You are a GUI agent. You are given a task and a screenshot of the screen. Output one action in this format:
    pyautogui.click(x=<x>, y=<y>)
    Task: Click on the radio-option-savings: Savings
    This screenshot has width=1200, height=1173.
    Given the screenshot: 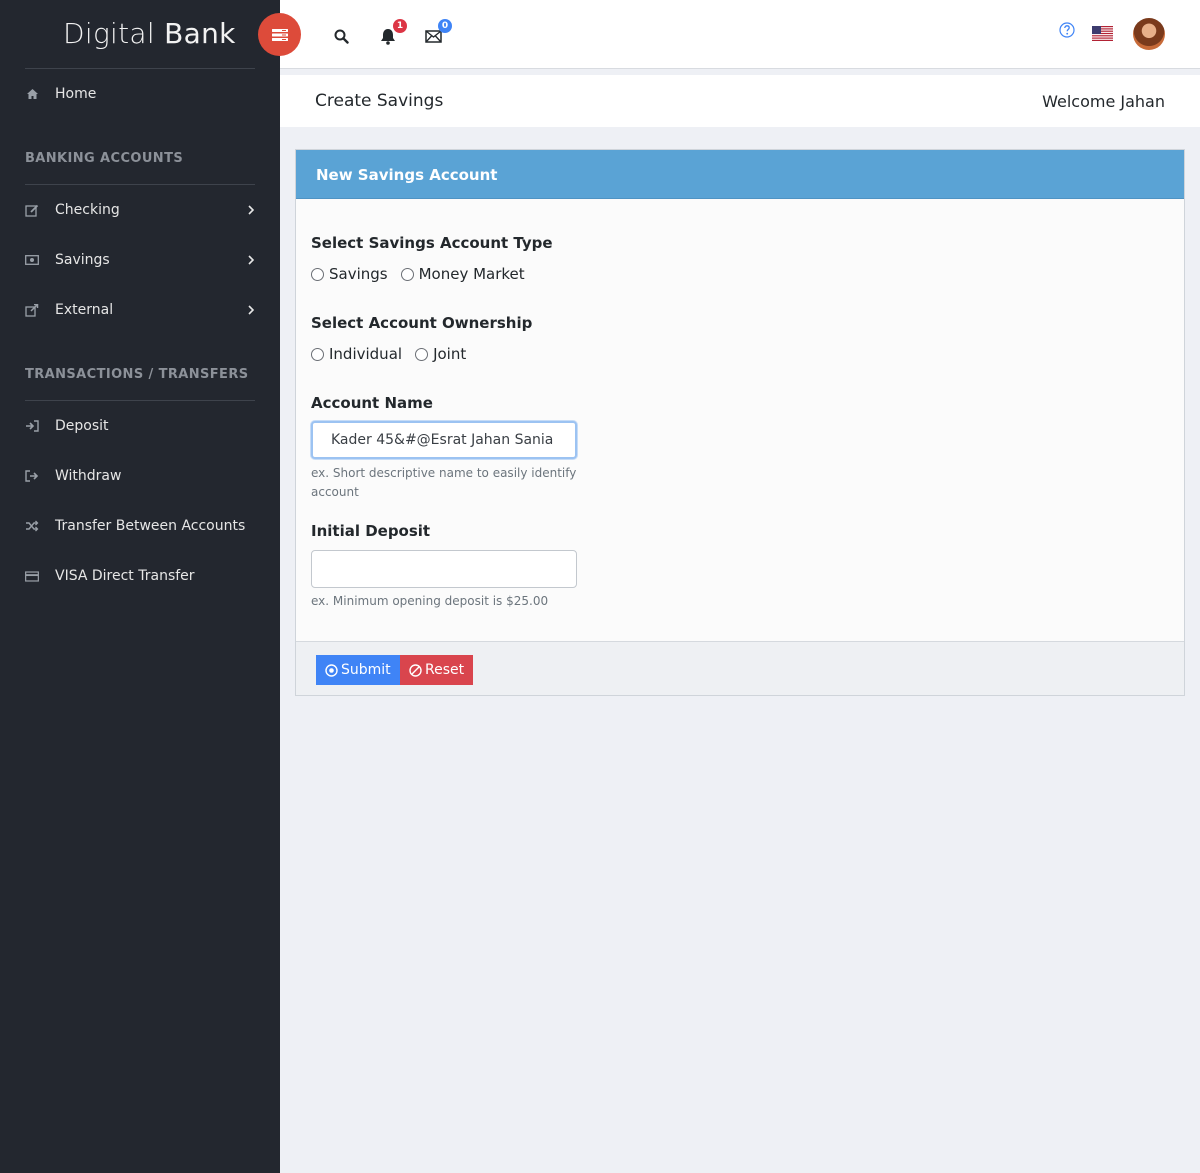 What is the action you would take?
    pyautogui.click(x=349, y=274)
    